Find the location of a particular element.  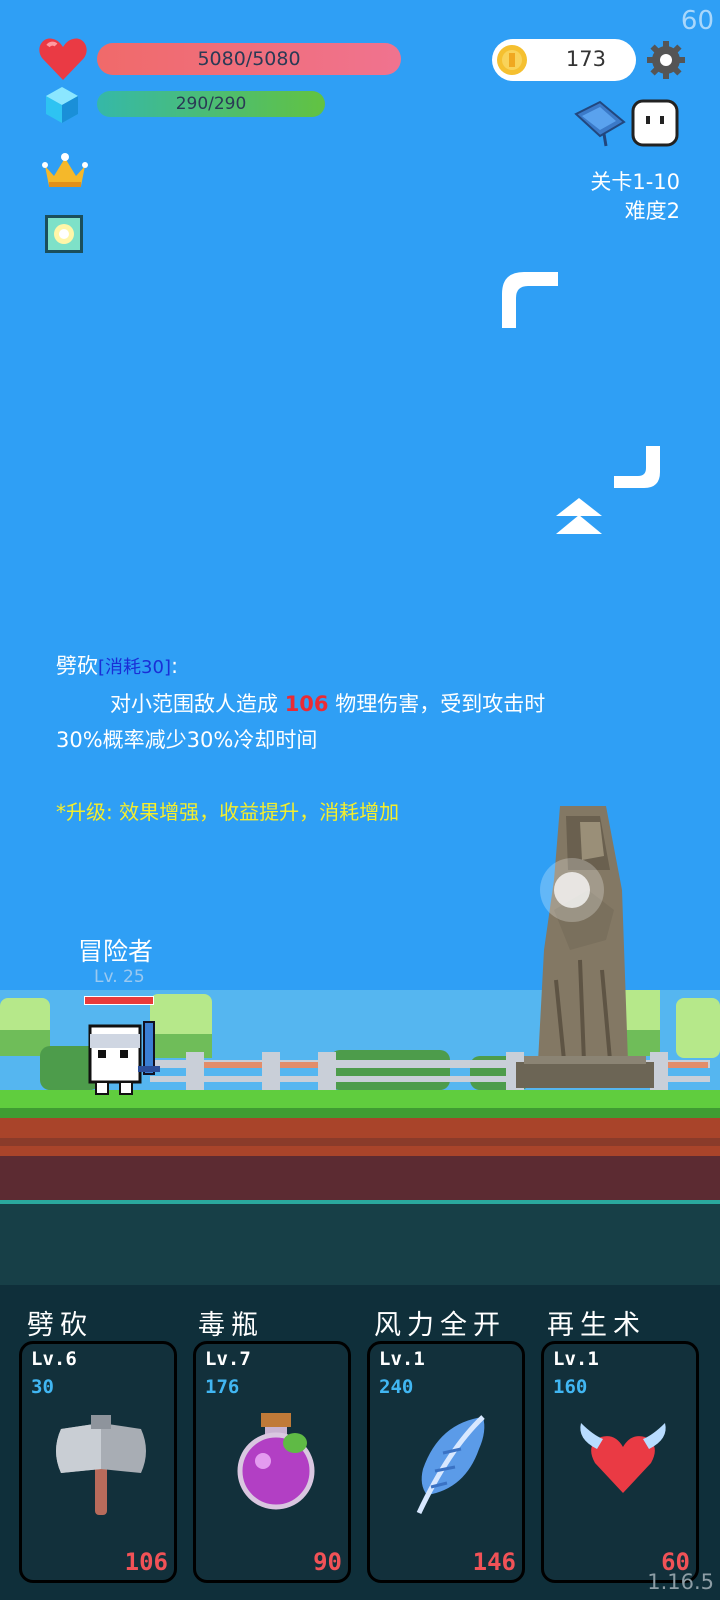

coin-counter: 173 is located at coordinates (564, 60).